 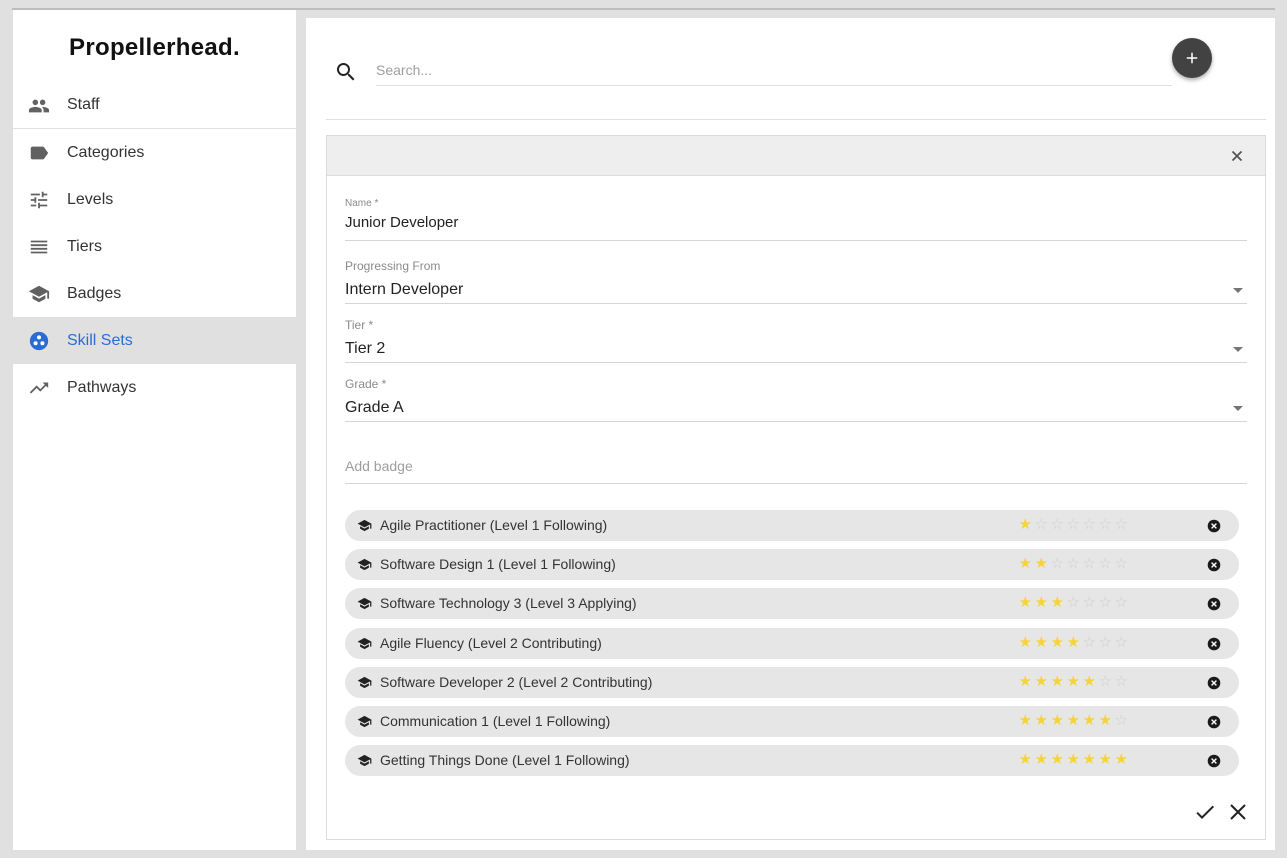 What do you see at coordinates (1238, 408) in the screenshot?
I see `chevron-down-icon` at bounding box center [1238, 408].